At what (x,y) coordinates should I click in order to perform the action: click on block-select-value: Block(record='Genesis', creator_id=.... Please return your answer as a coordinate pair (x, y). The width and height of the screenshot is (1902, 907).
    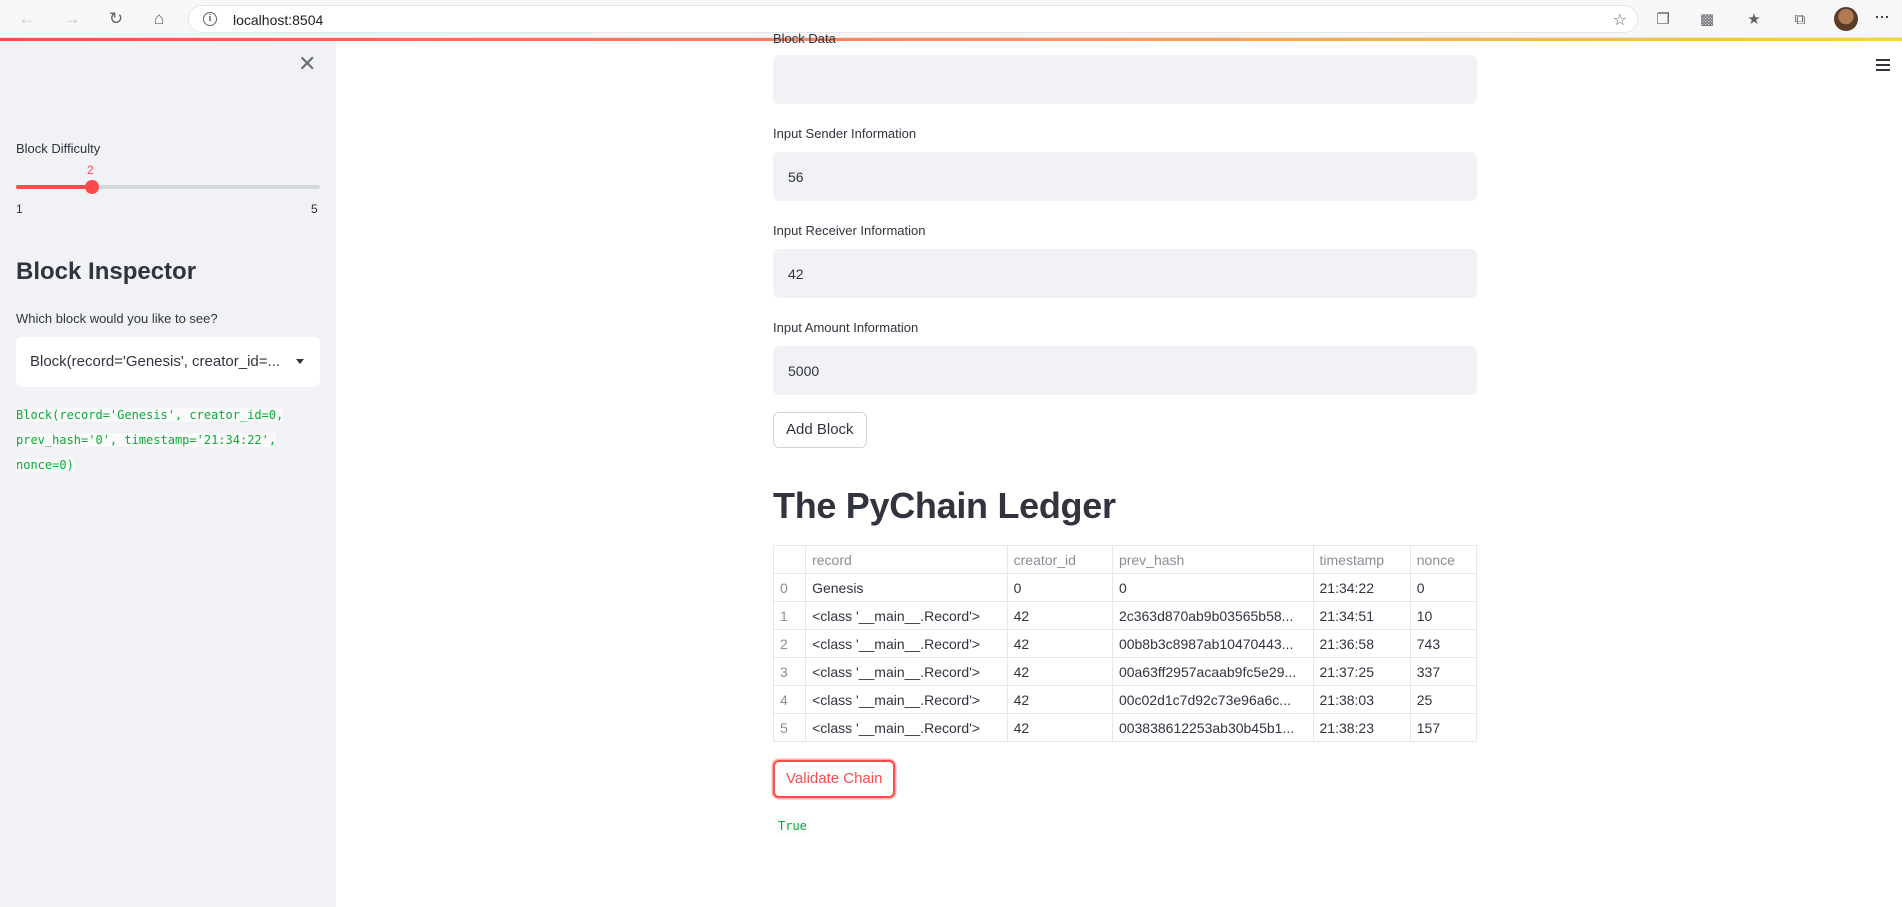
    Looking at the image, I should click on (155, 361).